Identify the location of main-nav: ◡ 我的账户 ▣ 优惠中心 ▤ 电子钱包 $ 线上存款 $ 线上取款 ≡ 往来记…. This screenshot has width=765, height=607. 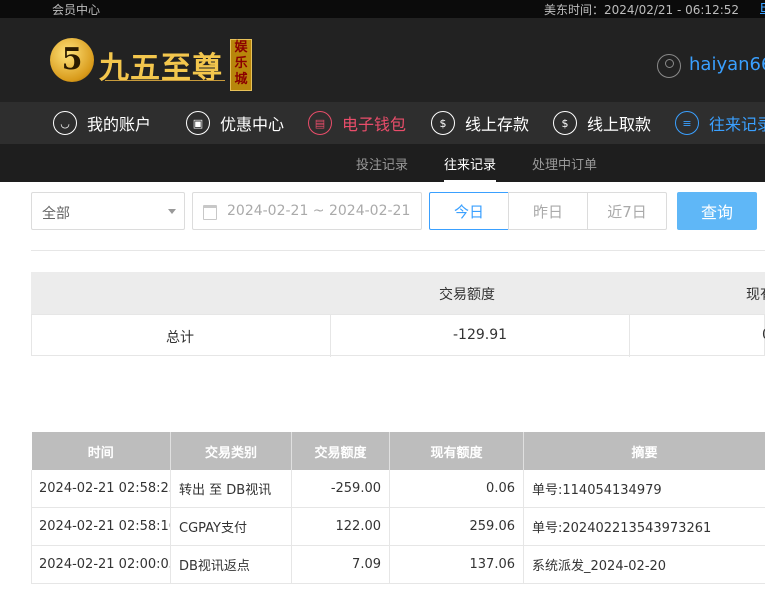
(382, 123).